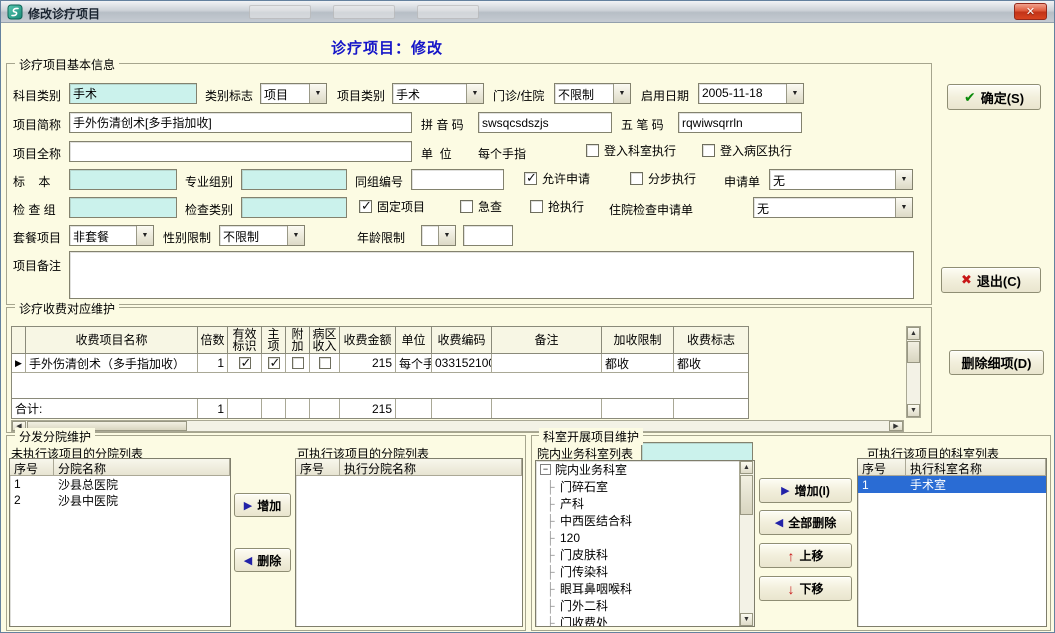  What do you see at coordinates (527, 12) in the screenshot?
I see `title-bar: 修改诊疗项目 ✕` at bounding box center [527, 12].